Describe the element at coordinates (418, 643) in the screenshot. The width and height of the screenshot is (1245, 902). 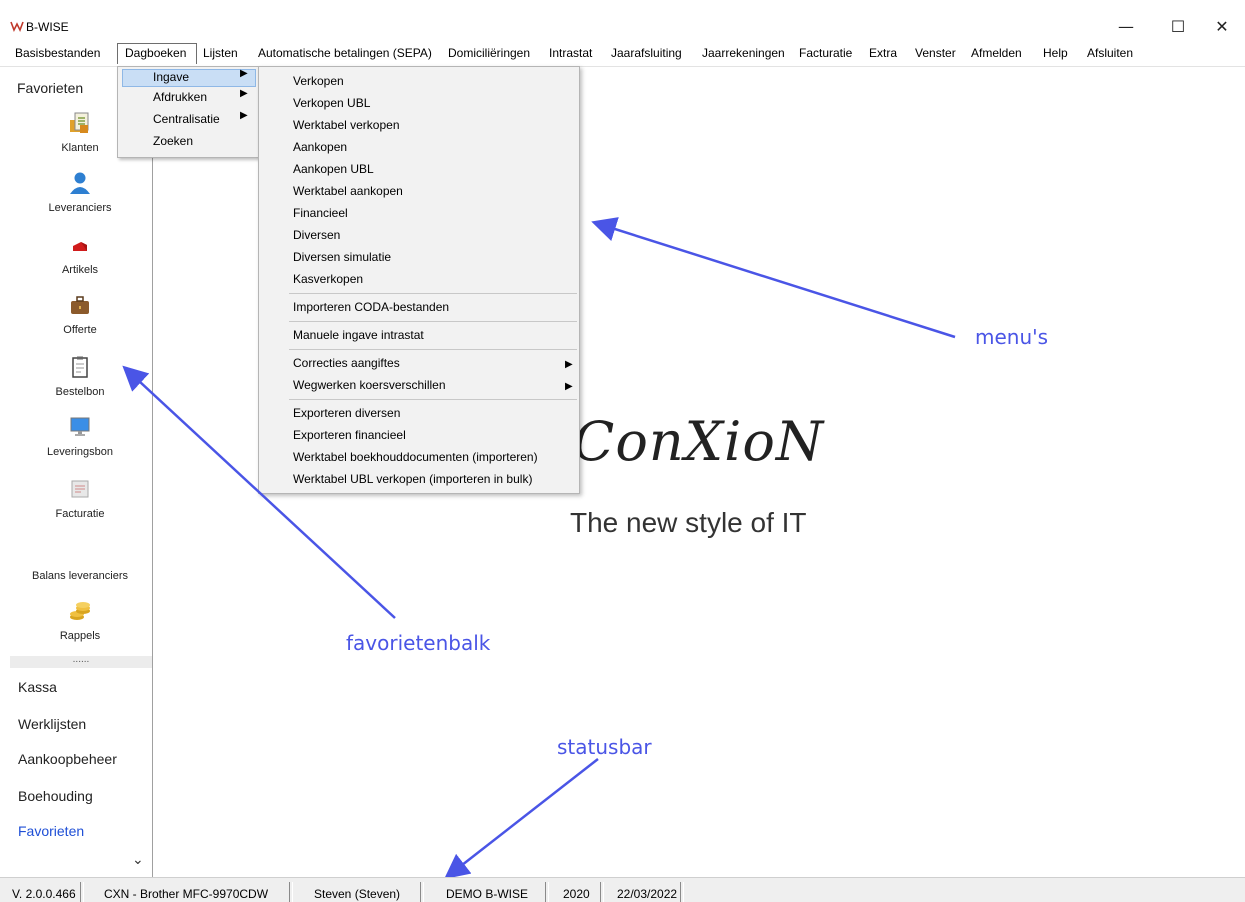
I see `annotation-favorites-bar: favorietenbalk` at that location.